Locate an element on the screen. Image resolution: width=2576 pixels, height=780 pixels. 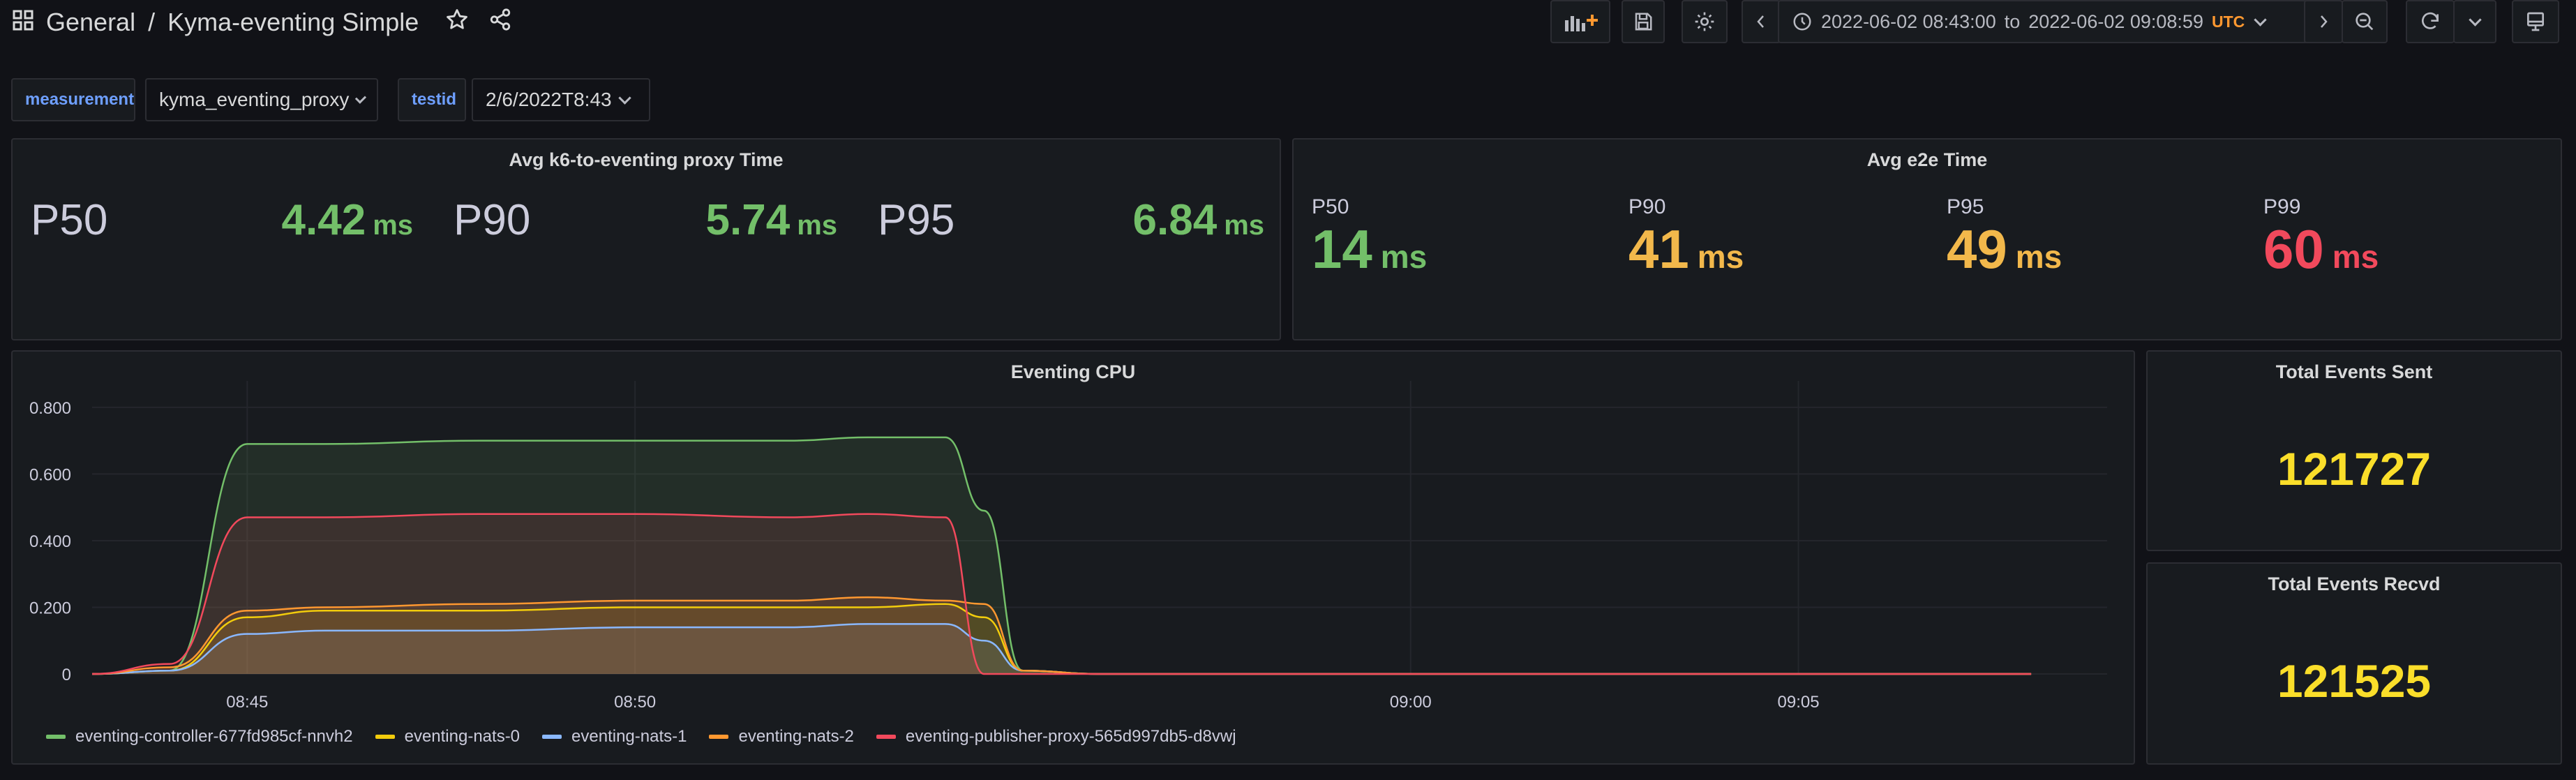
total-events-sent-value: 121727 is located at coordinates (2354, 469).